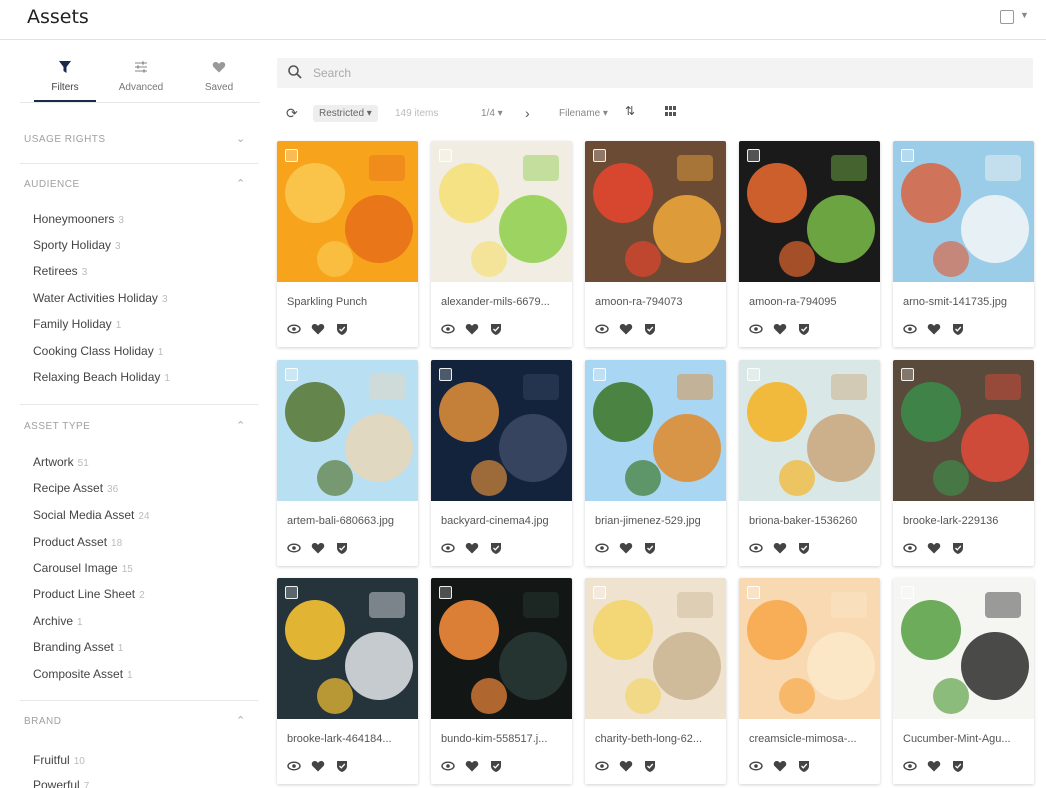 The height and width of the screenshot is (788, 1046). I want to click on asset-card: brooke-lark-229136, so click(963, 463).